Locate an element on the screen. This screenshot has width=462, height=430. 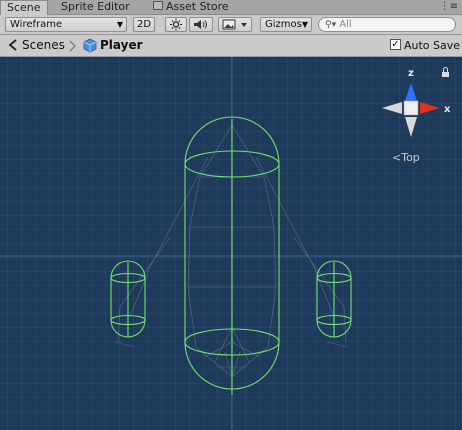
chevron-right-icon is located at coordinates (72, 46).